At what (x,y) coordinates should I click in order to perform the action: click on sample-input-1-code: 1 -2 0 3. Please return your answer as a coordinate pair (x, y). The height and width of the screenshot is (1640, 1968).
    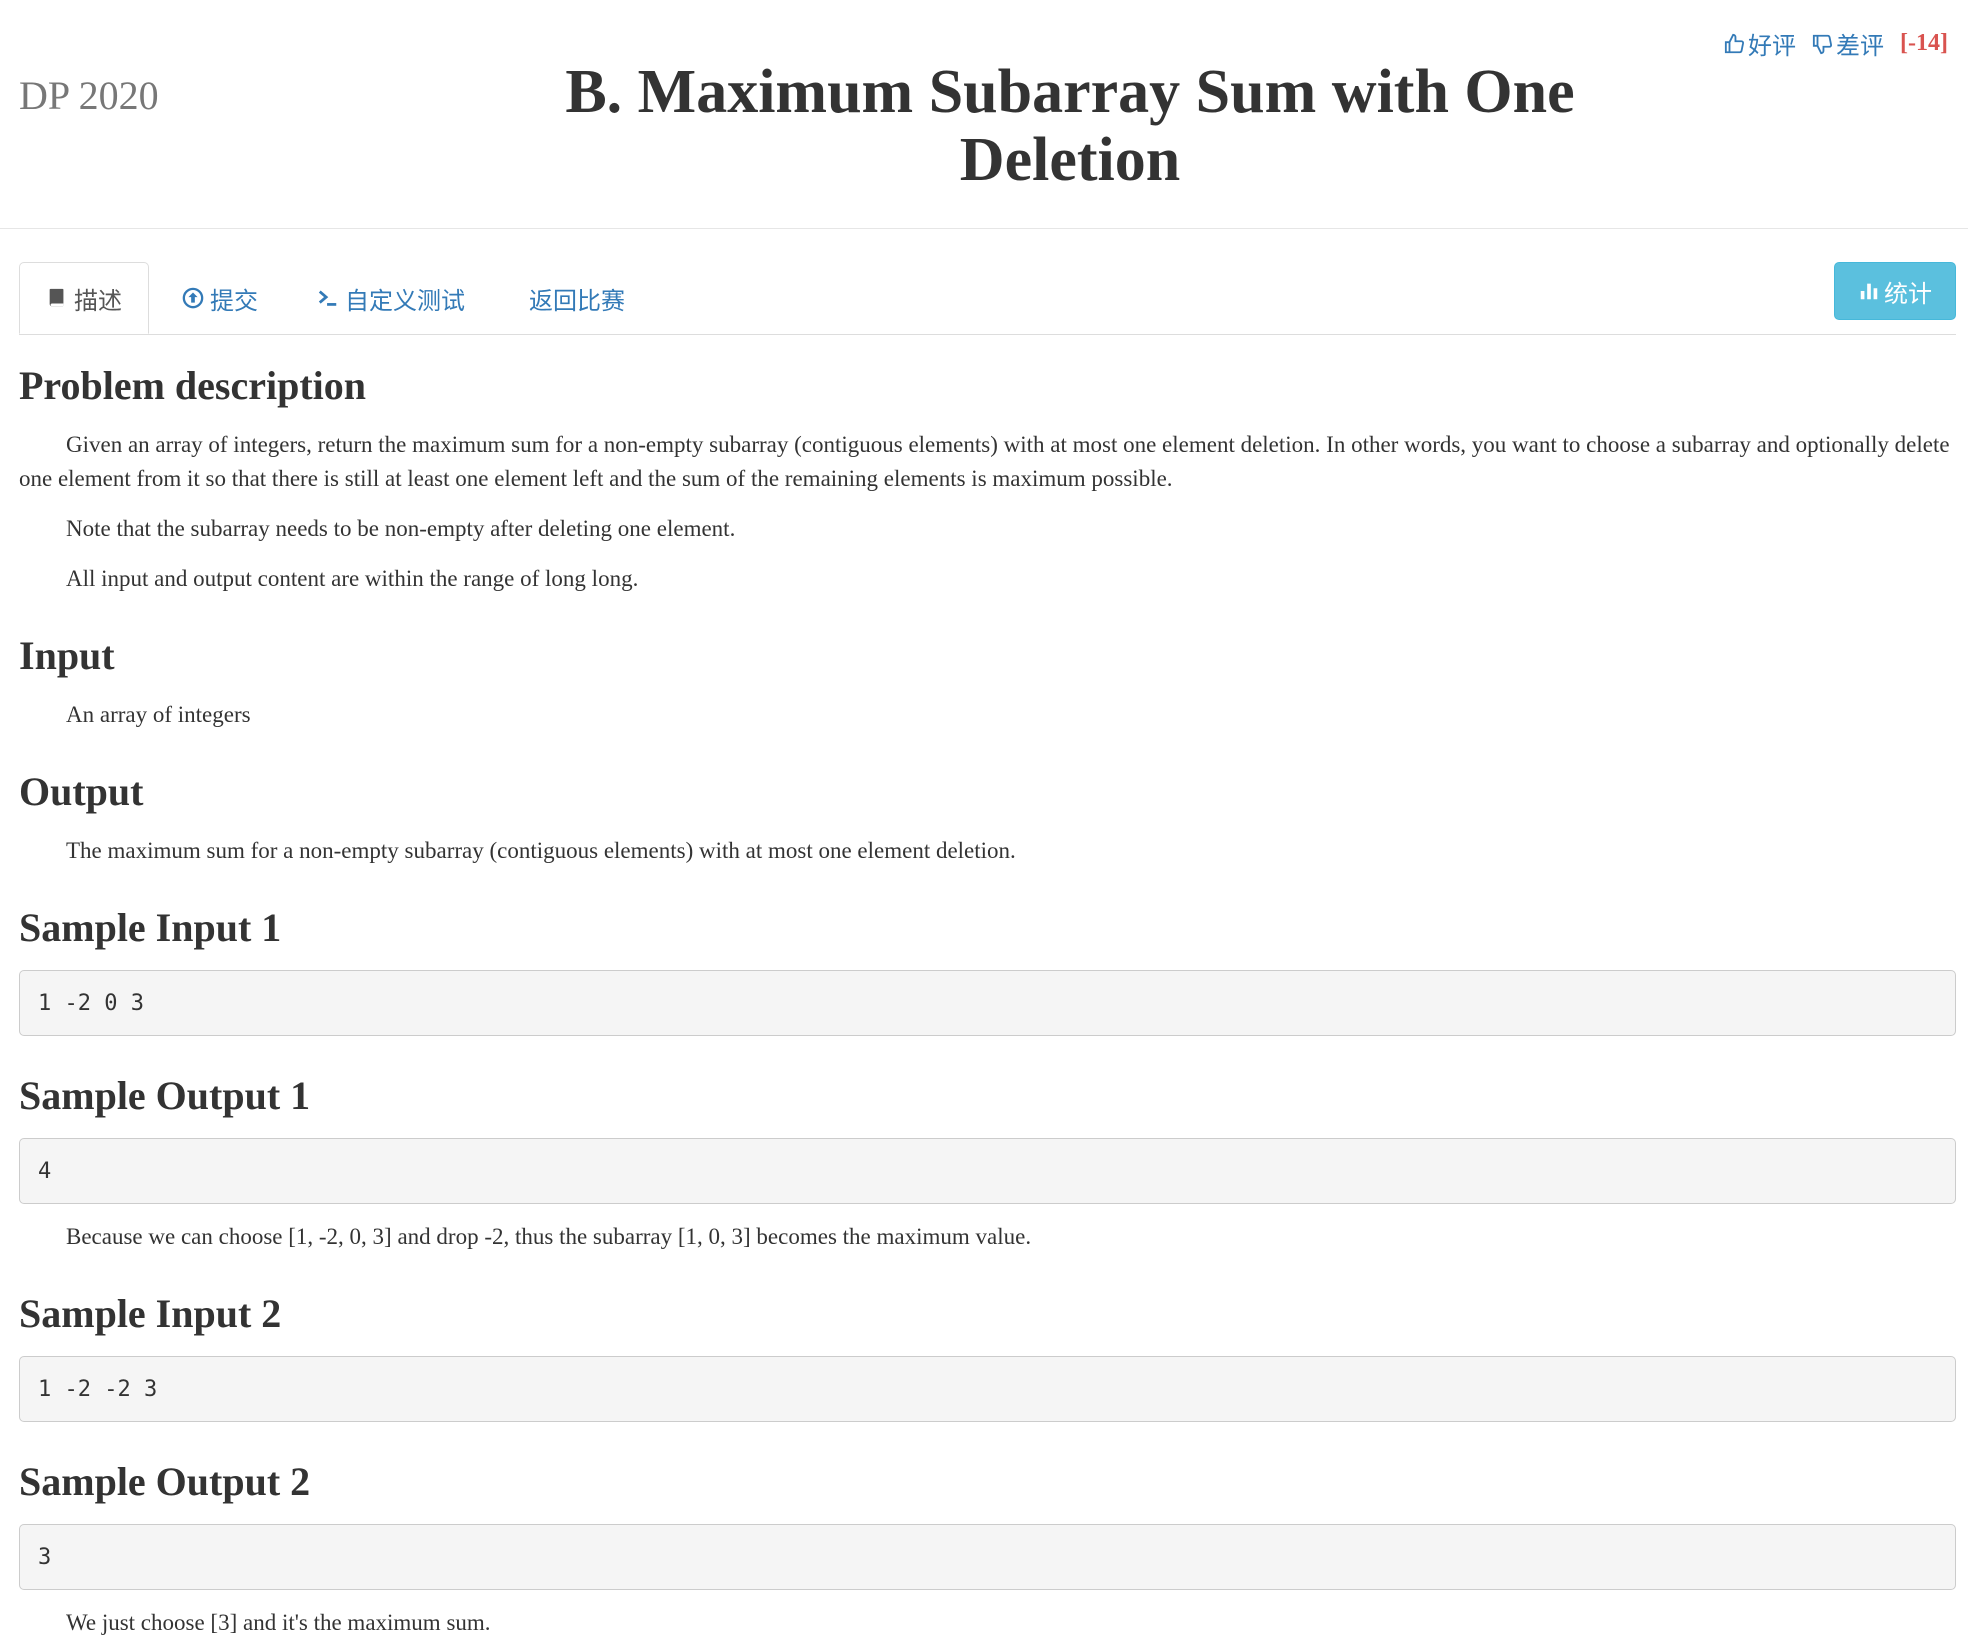
    Looking at the image, I should click on (987, 1003).